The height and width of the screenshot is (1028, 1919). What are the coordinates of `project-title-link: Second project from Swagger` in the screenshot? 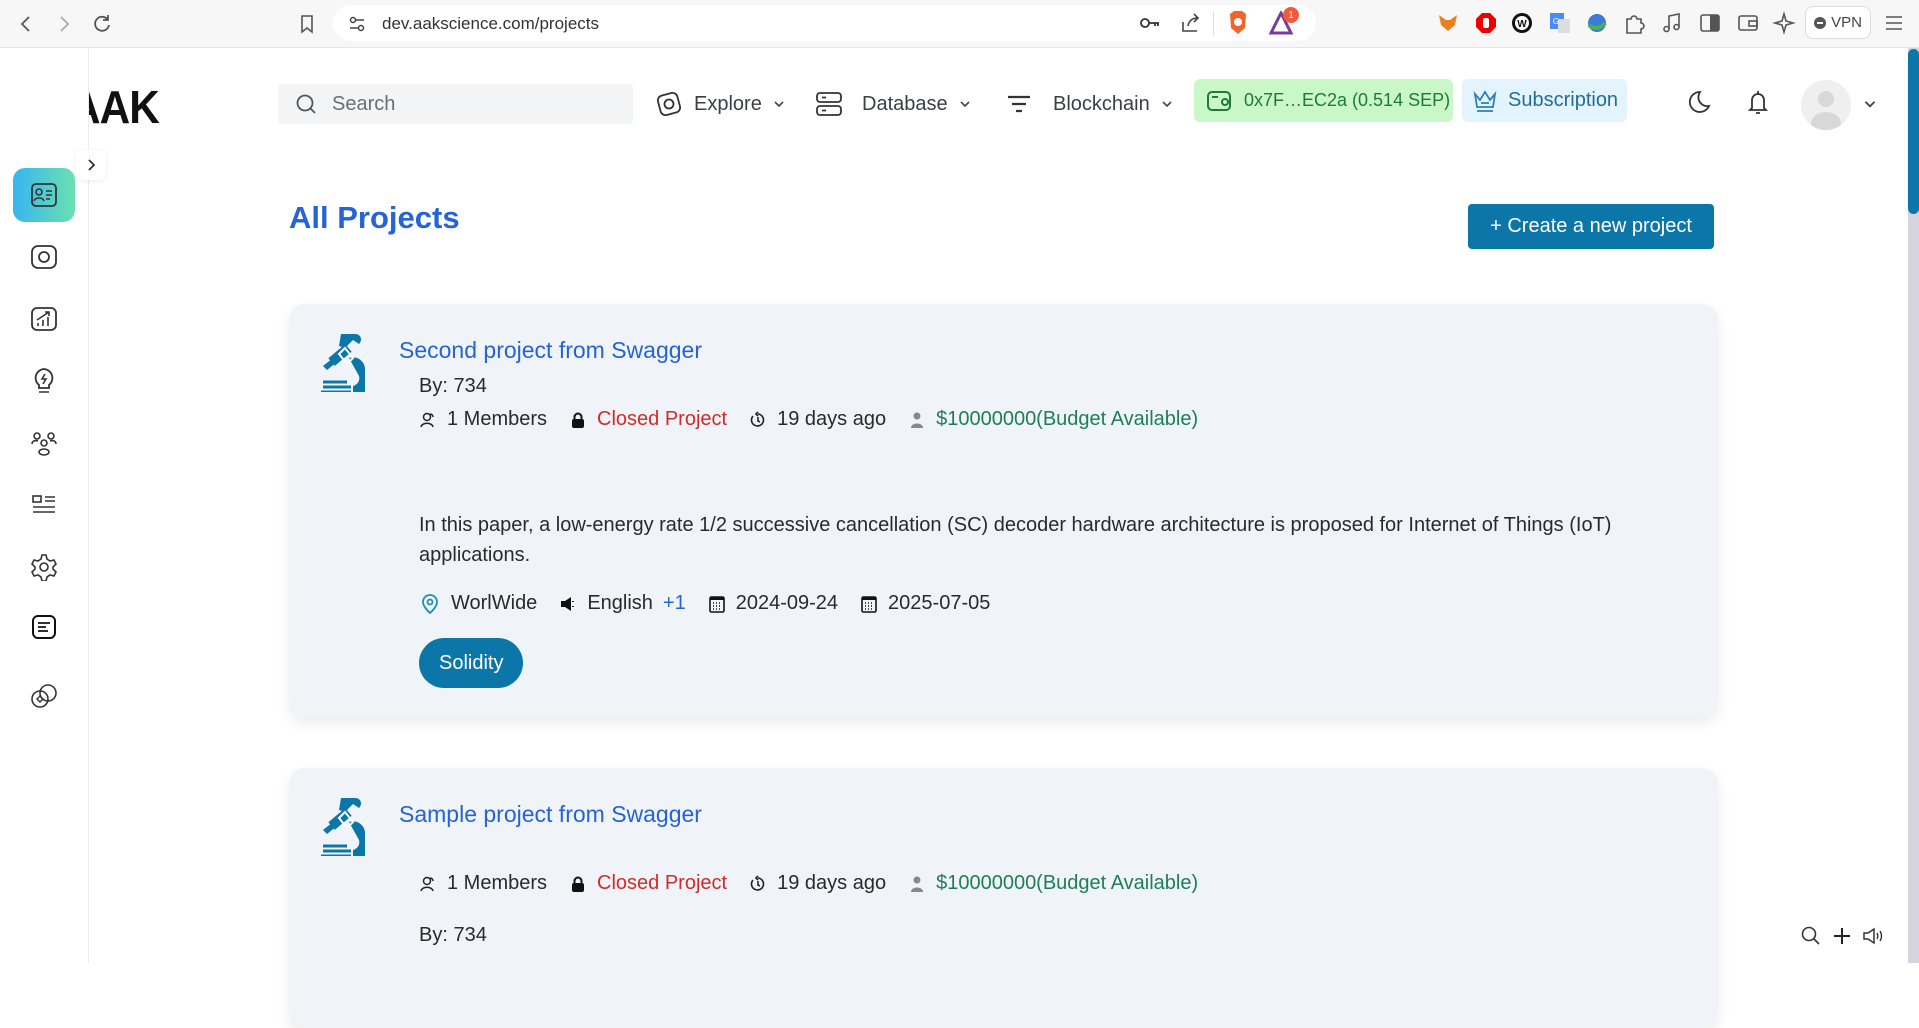 It's located at (550, 350).